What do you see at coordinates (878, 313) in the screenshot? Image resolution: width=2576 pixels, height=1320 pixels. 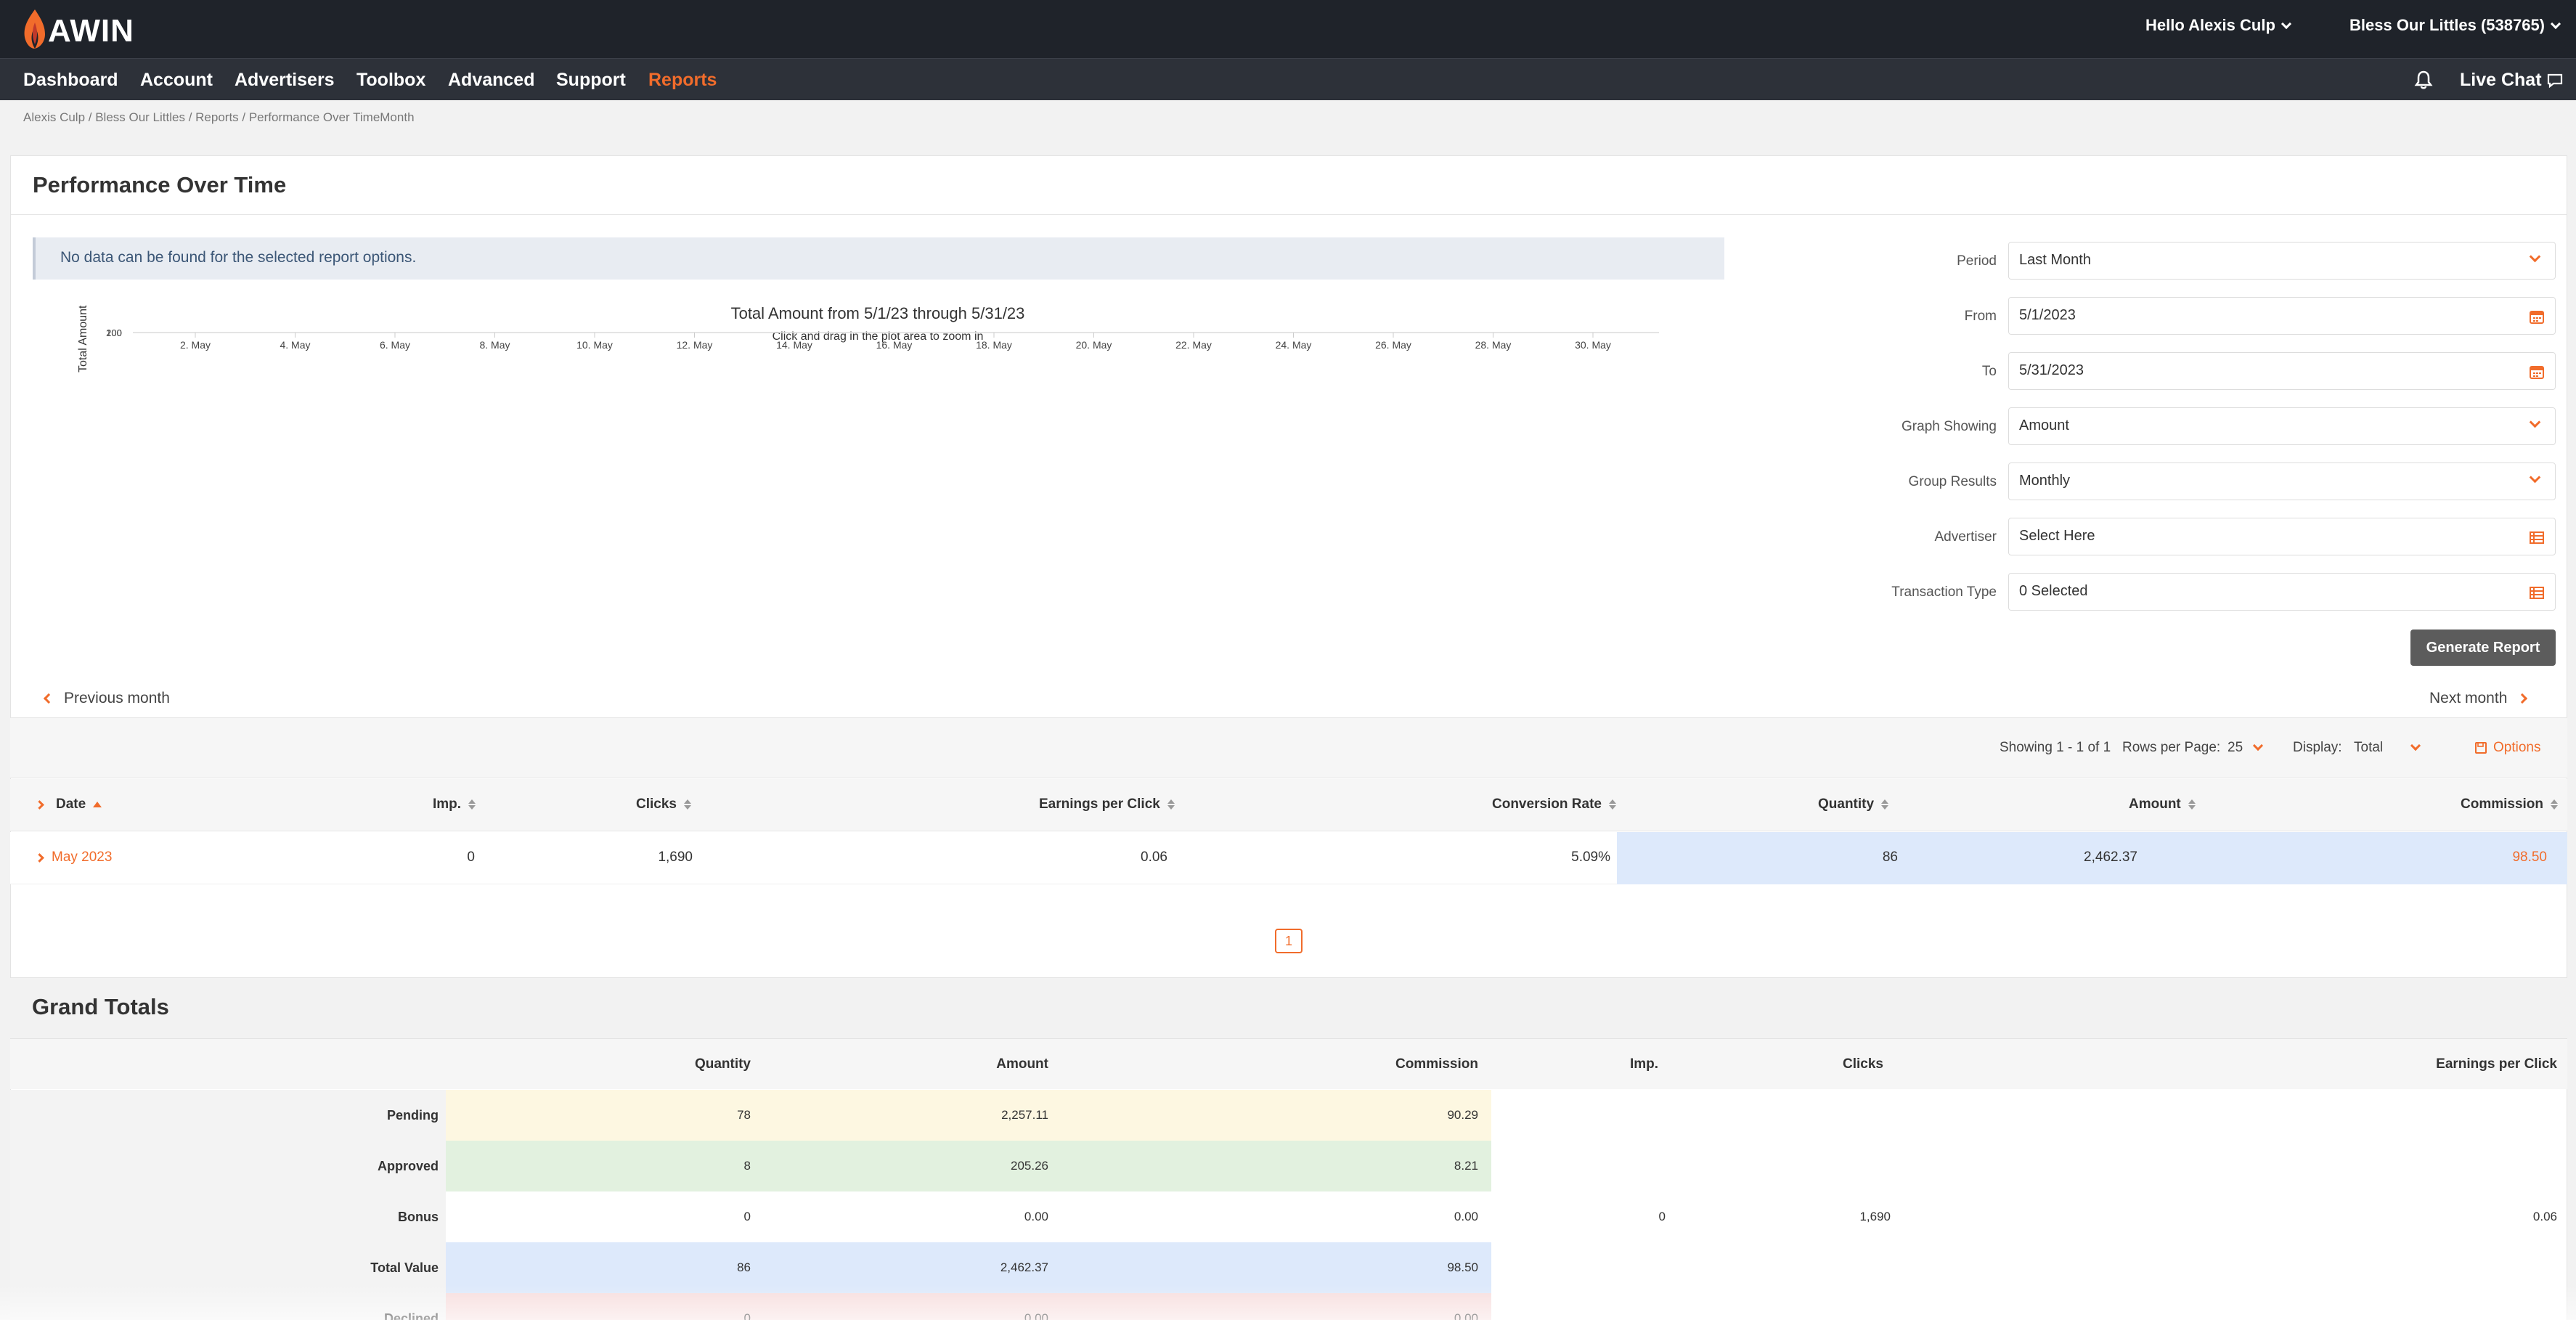 I see `chart-title: Total Amount from 5/1/23 through 5/31/23` at bounding box center [878, 313].